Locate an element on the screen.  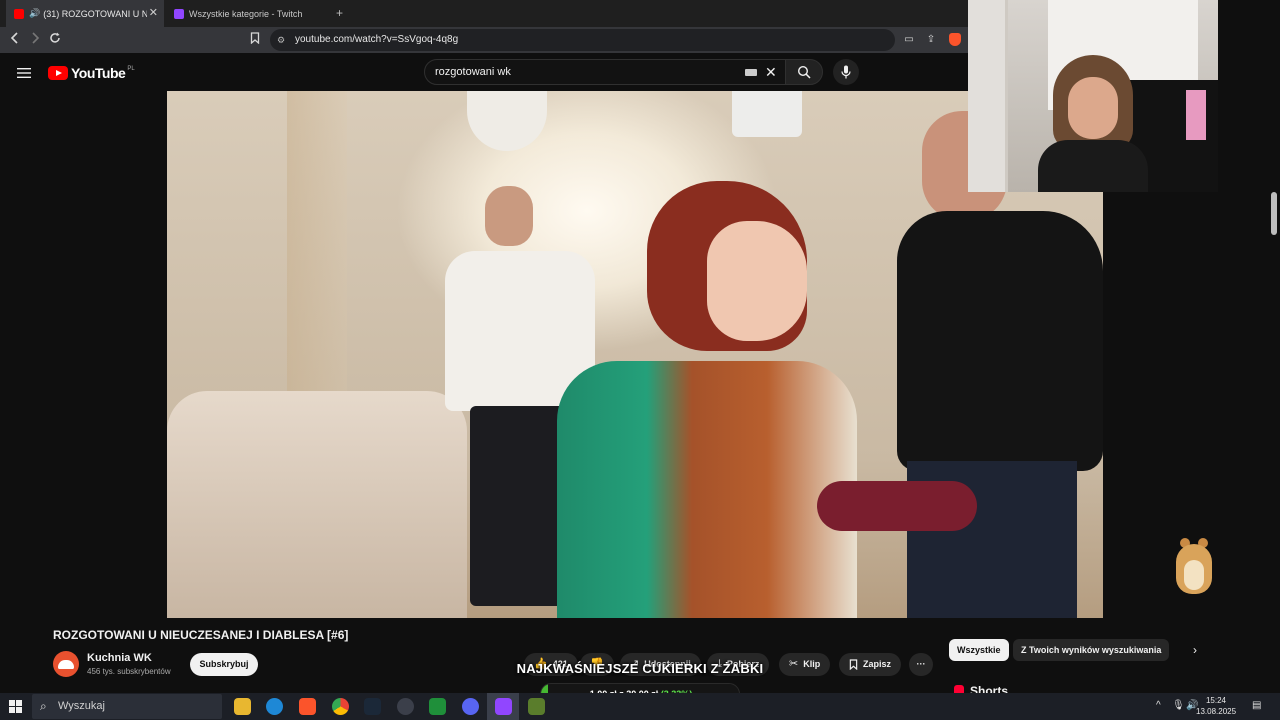
voice-search-button is located at coordinates (846, 72).